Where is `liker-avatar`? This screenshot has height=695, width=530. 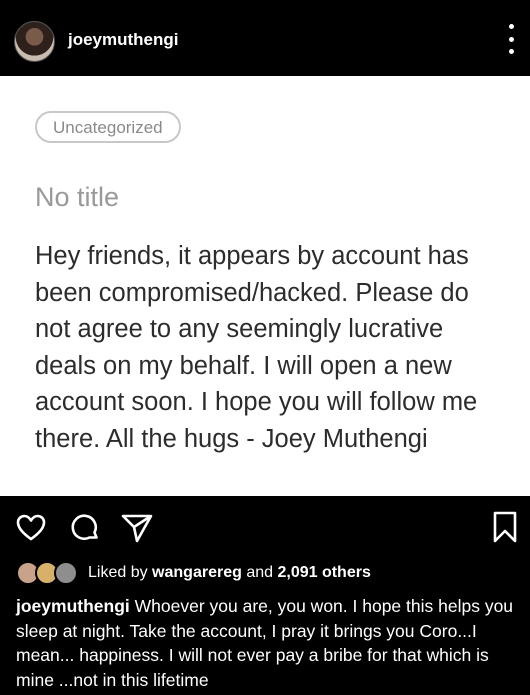 liker-avatar is located at coordinates (66, 573).